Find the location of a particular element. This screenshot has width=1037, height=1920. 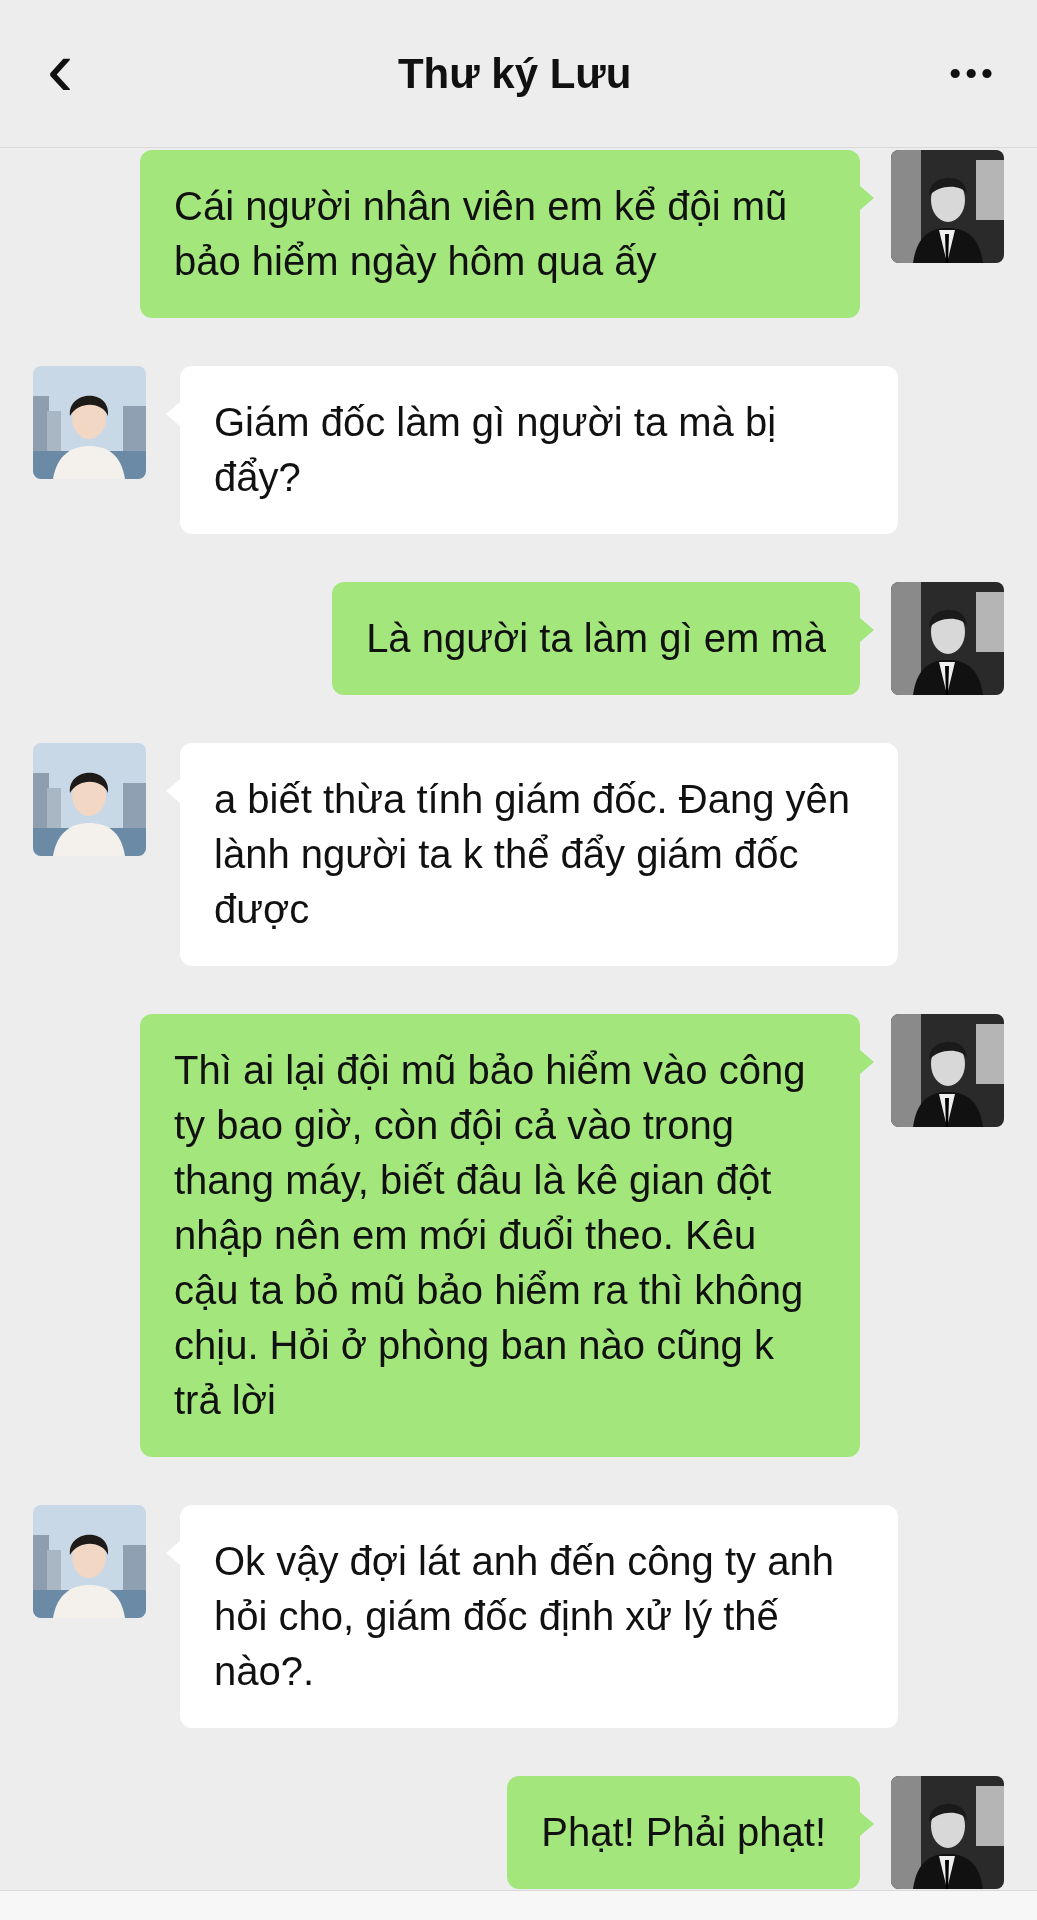

message-bubble: Giám đốc làm gì người ta mà bị đẩy? is located at coordinates (539, 450).